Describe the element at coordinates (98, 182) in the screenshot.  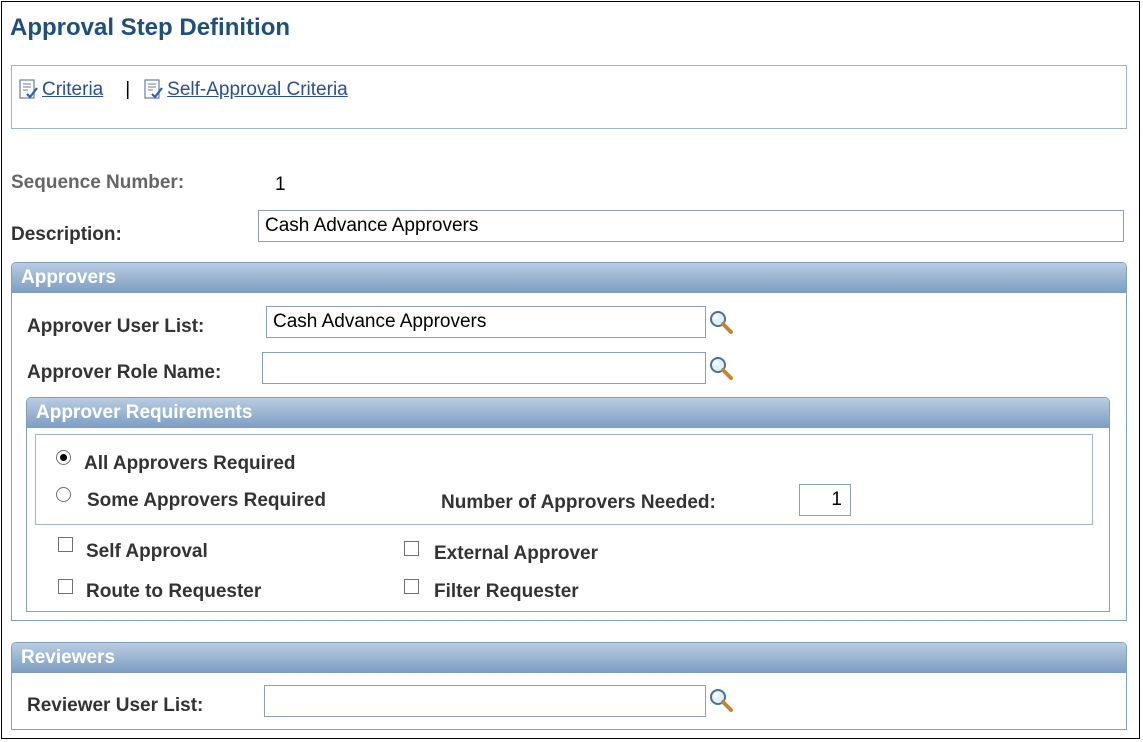
I see `sequence-number-label: Sequence Number:` at that location.